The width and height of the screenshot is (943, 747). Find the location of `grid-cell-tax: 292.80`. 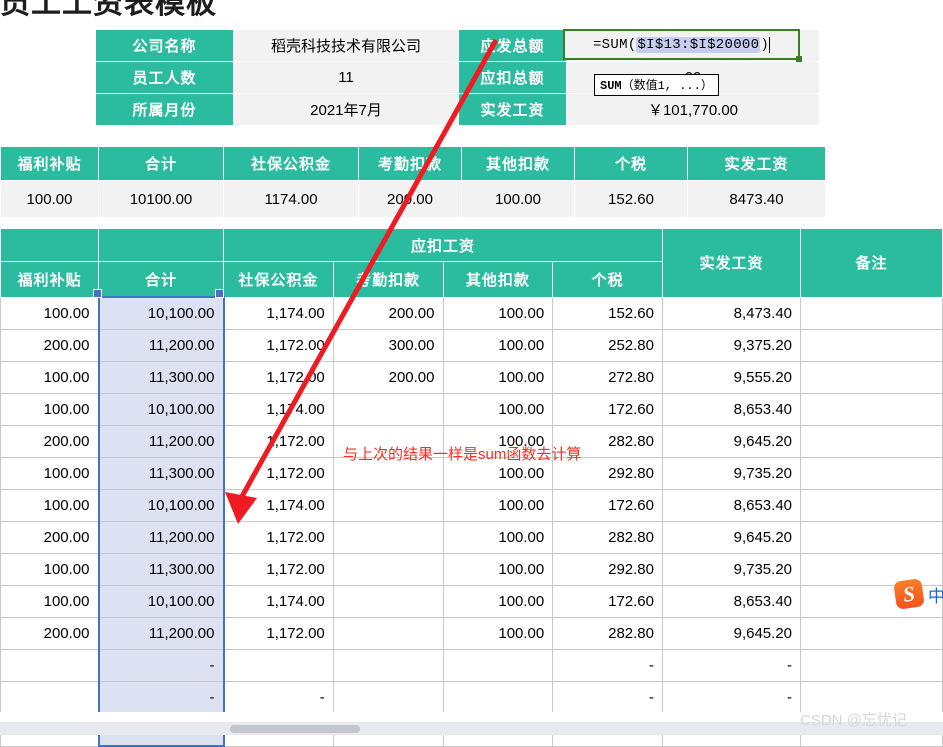

grid-cell-tax: 292.80 is located at coordinates (607, 569).